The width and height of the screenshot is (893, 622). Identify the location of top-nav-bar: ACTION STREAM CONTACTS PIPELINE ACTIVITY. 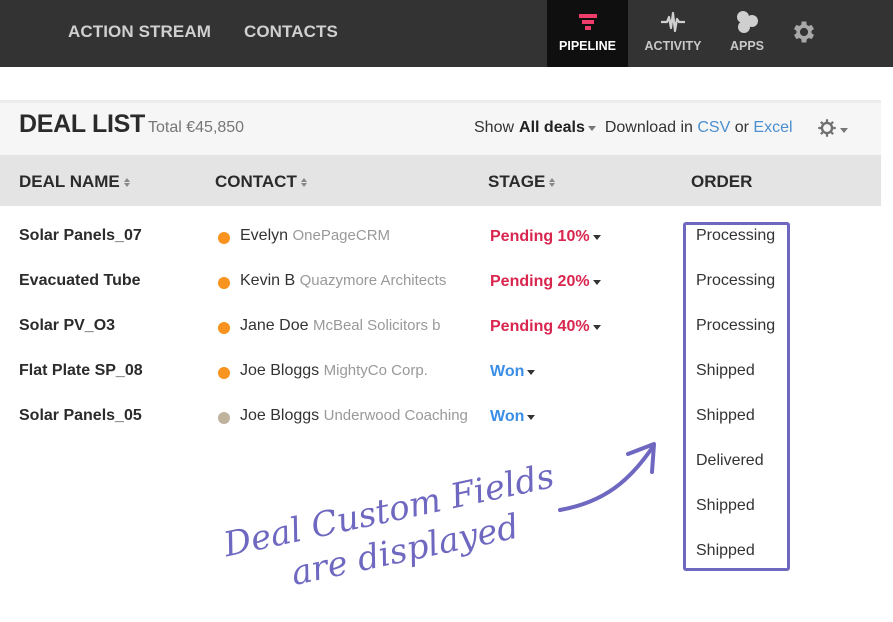
(446, 33).